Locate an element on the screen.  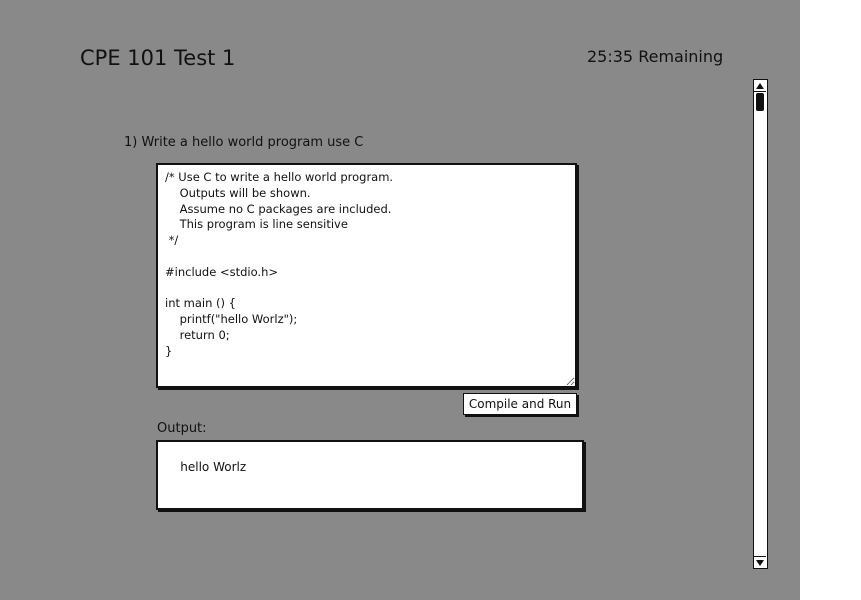
output-label: Output: is located at coordinates (182, 428).